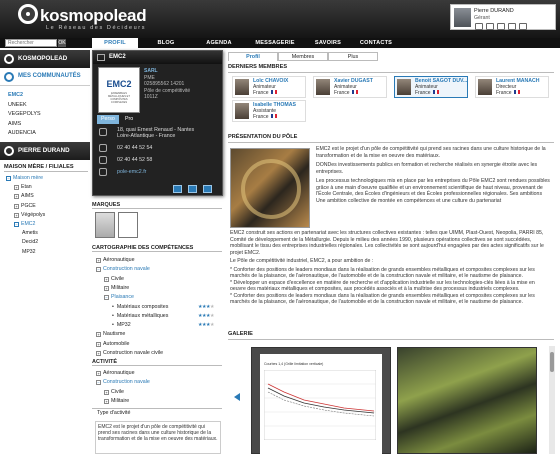 This screenshot has height=457, width=560. What do you see at coordinates (114, 279) in the screenshot?
I see `competence-item: + Civile` at bounding box center [114, 279].